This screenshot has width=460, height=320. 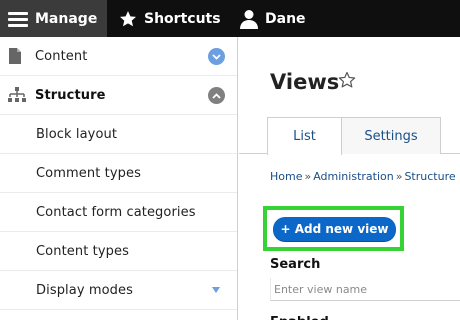 I want to click on user-toolbar-button: Dane, so click(x=273, y=18).